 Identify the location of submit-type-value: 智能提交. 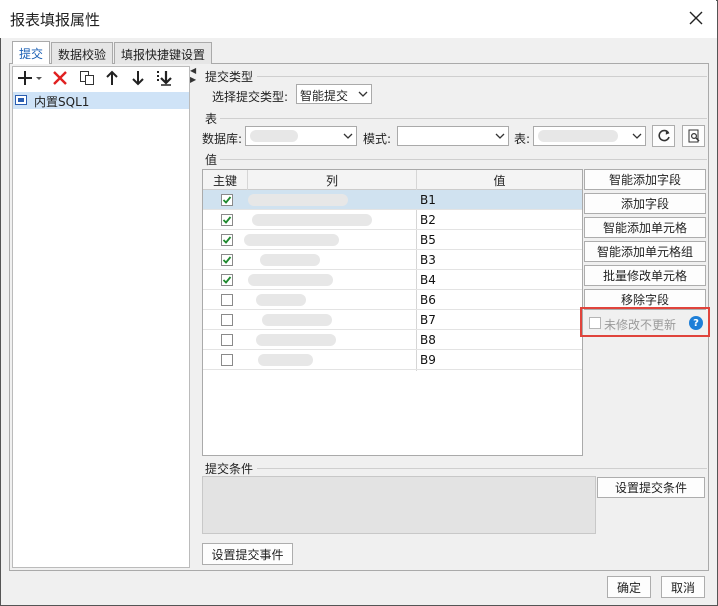
(324, 96).